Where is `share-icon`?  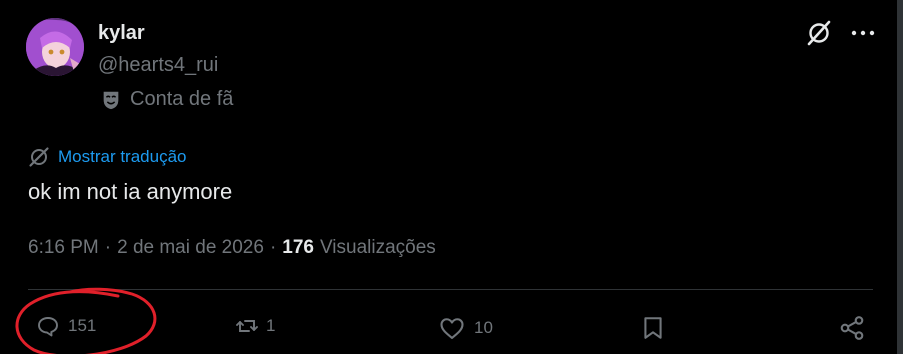 share-icon is located at coordinates (852, 328).